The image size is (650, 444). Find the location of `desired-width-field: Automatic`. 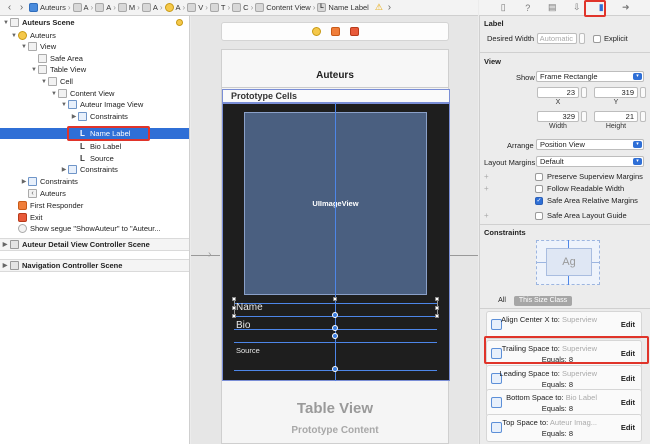

desired-width-field: Automatic is located at coordinates (557, 38).